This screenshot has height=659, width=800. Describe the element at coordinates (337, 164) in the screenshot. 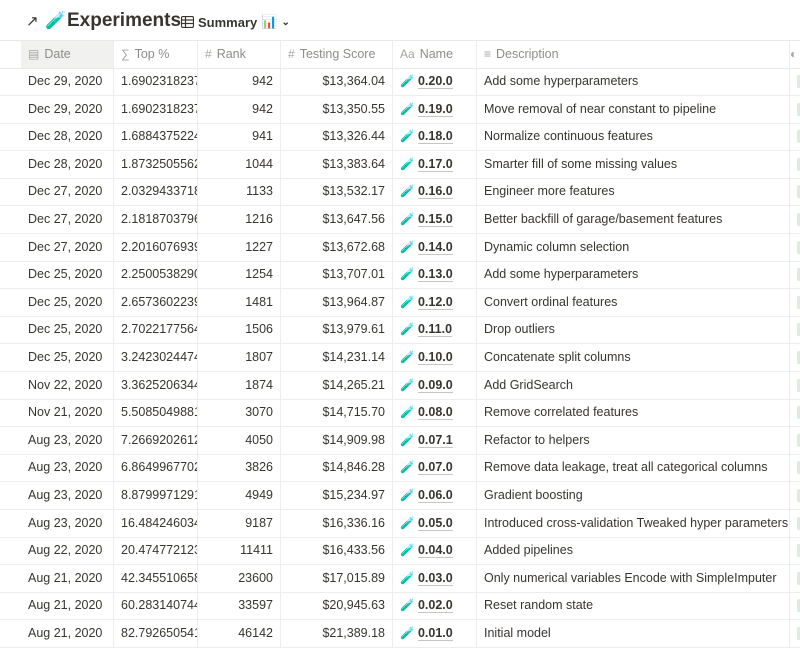

I see `cell-score: $13,383.64` at that location.